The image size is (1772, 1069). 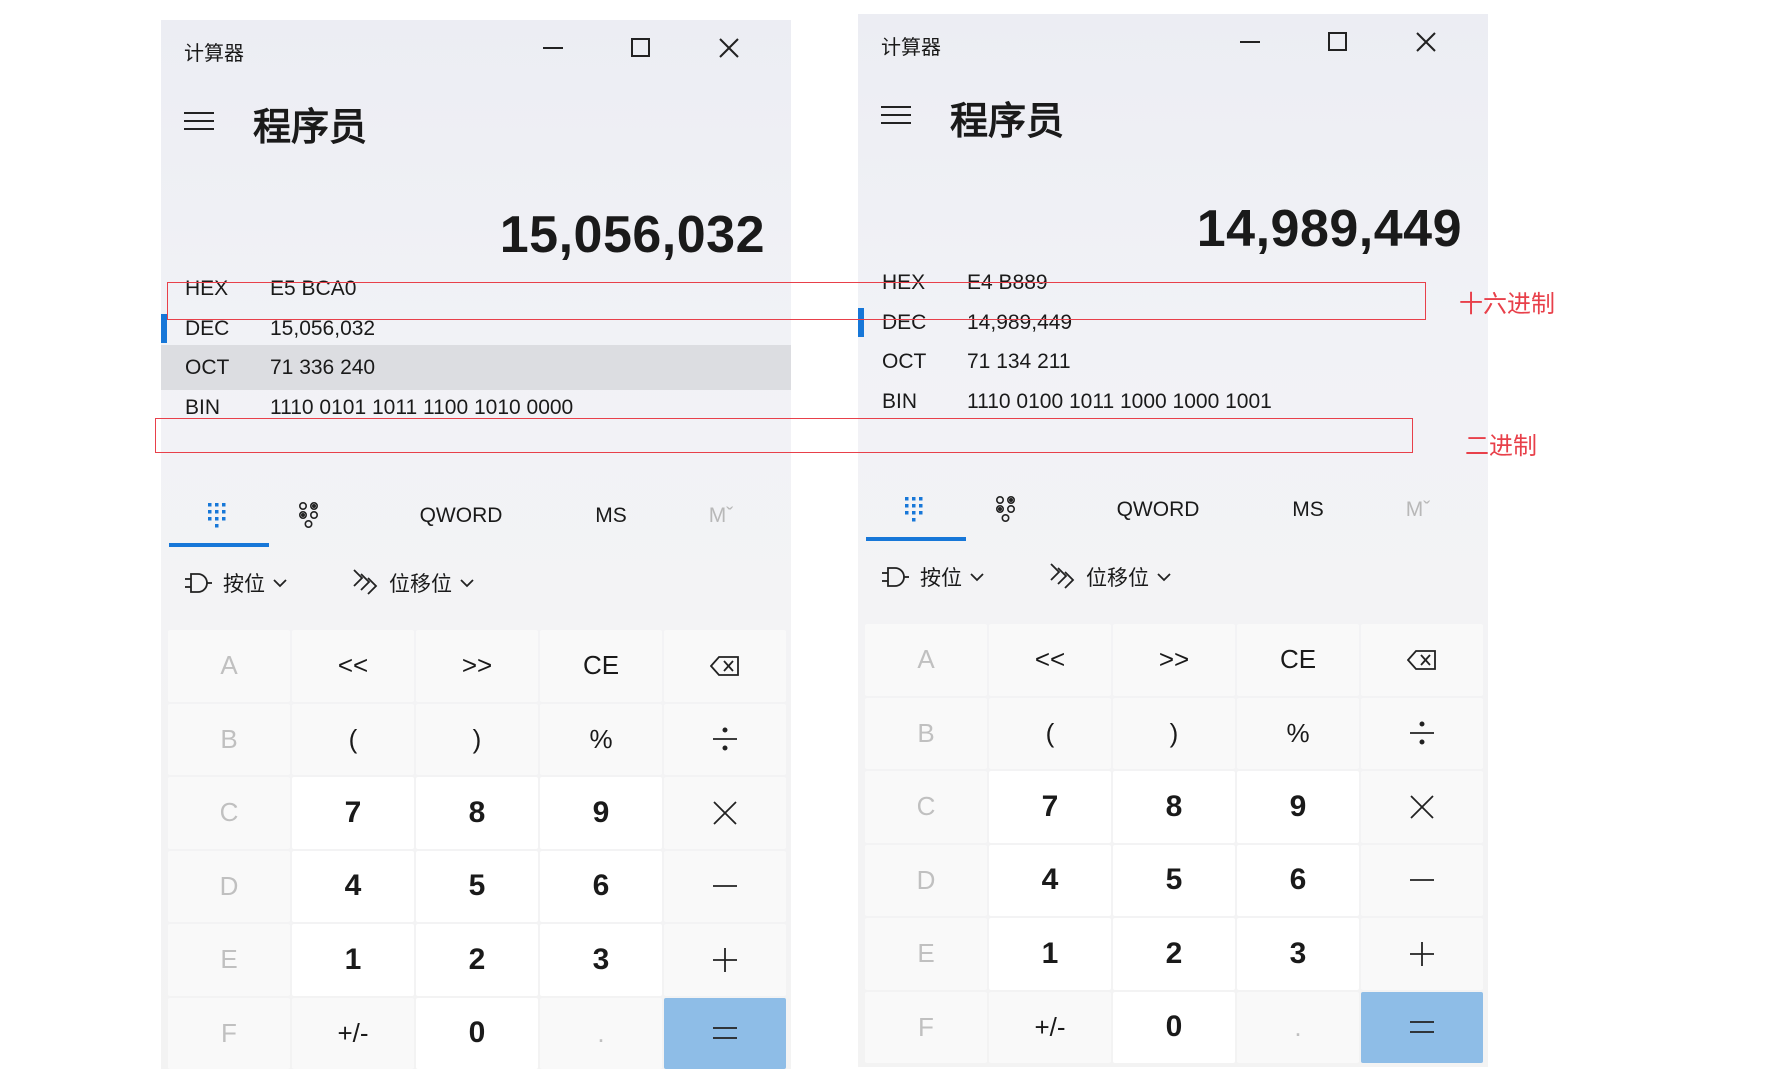 I want to click on equals-icon, so click(x=725, y=1033).